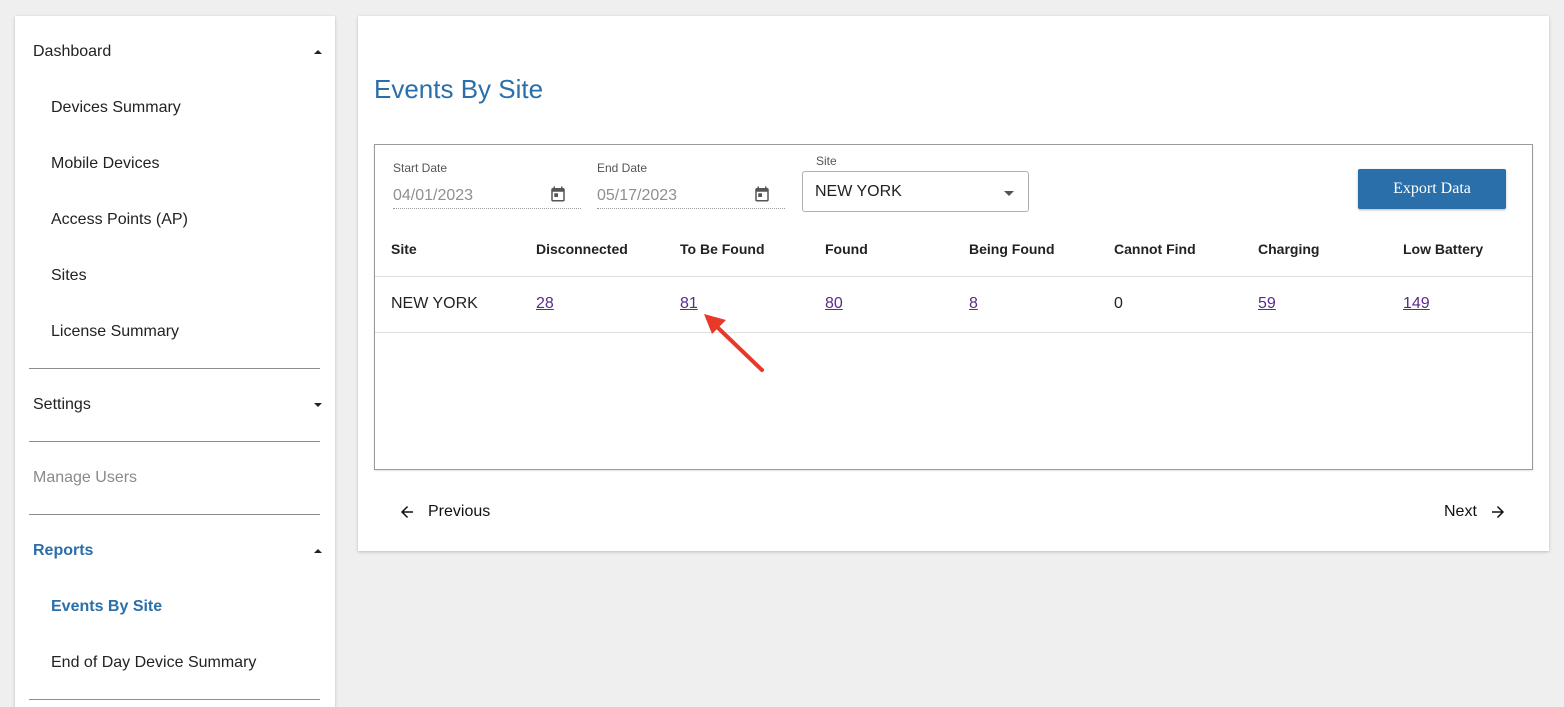  I want to click on arrow-left-icon, so click(407, 512).